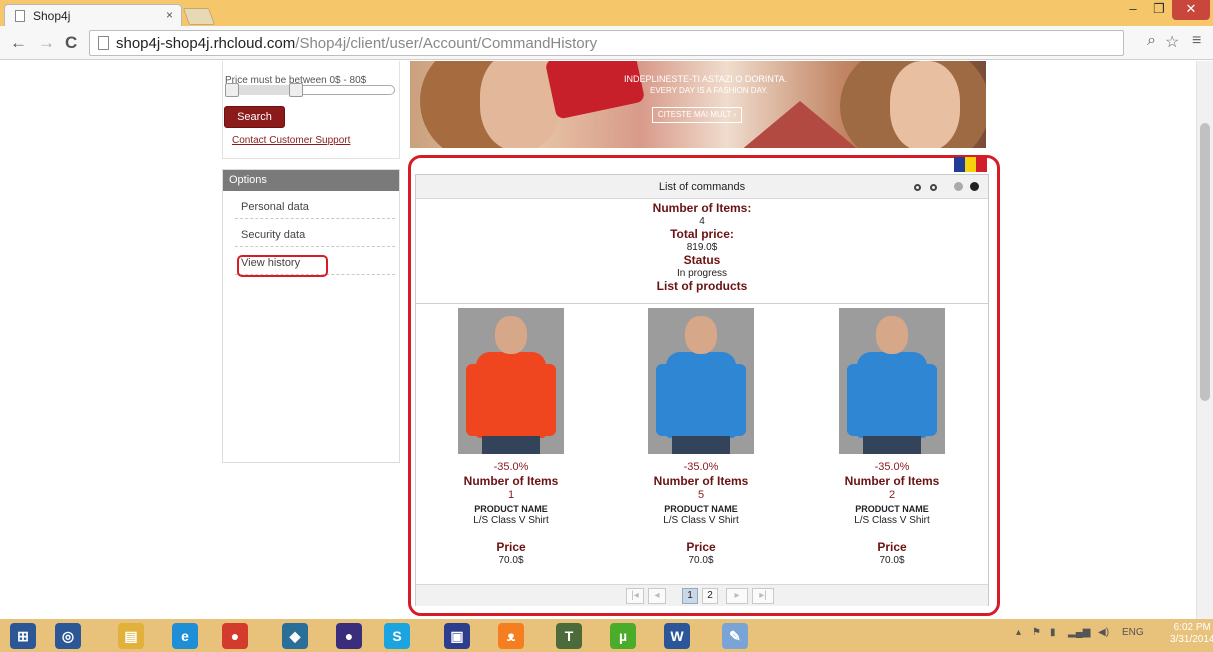  I want to click on network-signal-icon: ▂▄▆, so click(1079, 632).